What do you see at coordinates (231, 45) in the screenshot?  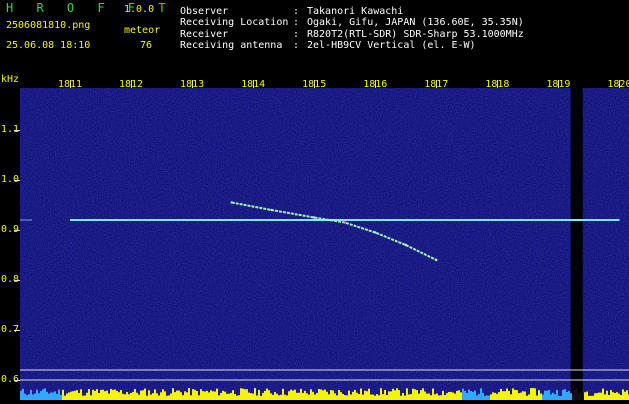 I see `info-key-antenna: Receiving antenna` at bounding box center [231, 45].